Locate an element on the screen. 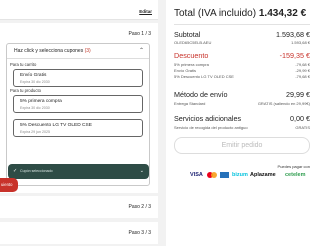  total-label: Total (IVA incluido) is located at coordinates (215, 13).